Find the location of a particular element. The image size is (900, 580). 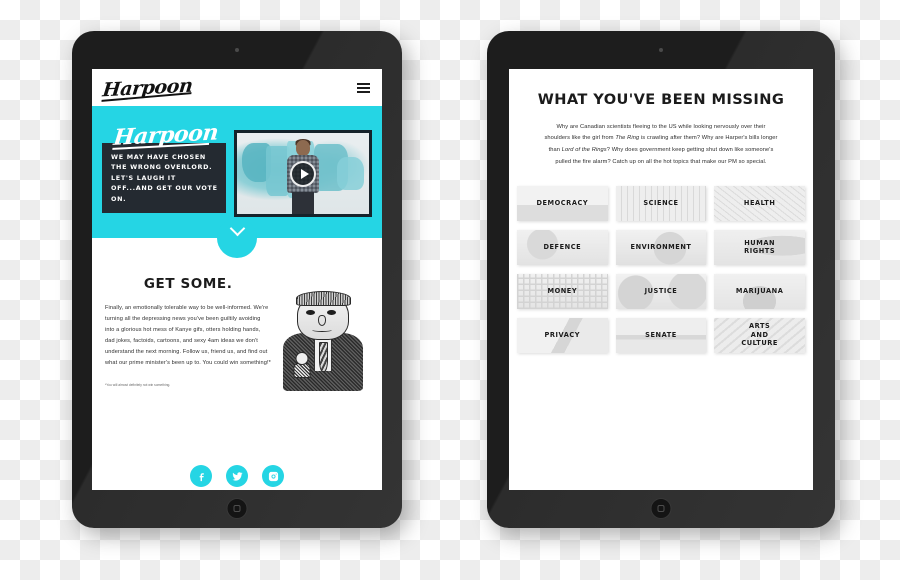

topic-tile-democracy: DEMOCRACY is located at coordinates (562, 203).